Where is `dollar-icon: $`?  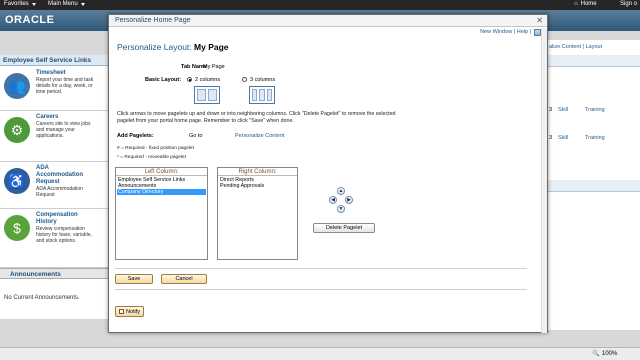
dollar-icon: $ is located at coordinates (17, 228).